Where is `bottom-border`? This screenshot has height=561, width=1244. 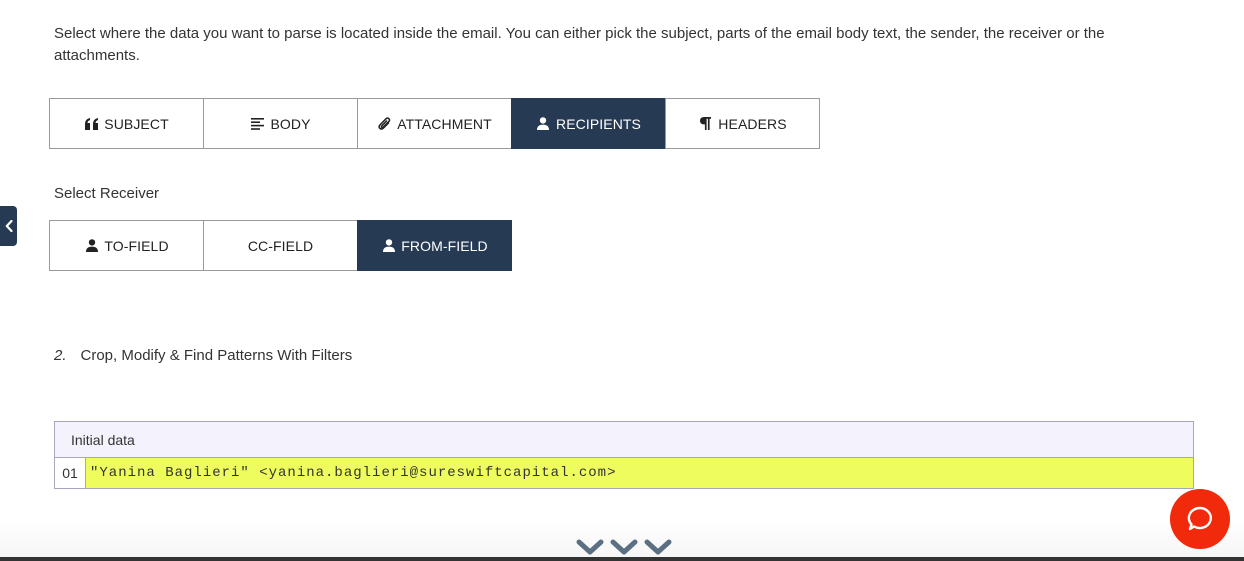 bottom-border is located at coordinates (622, 559).